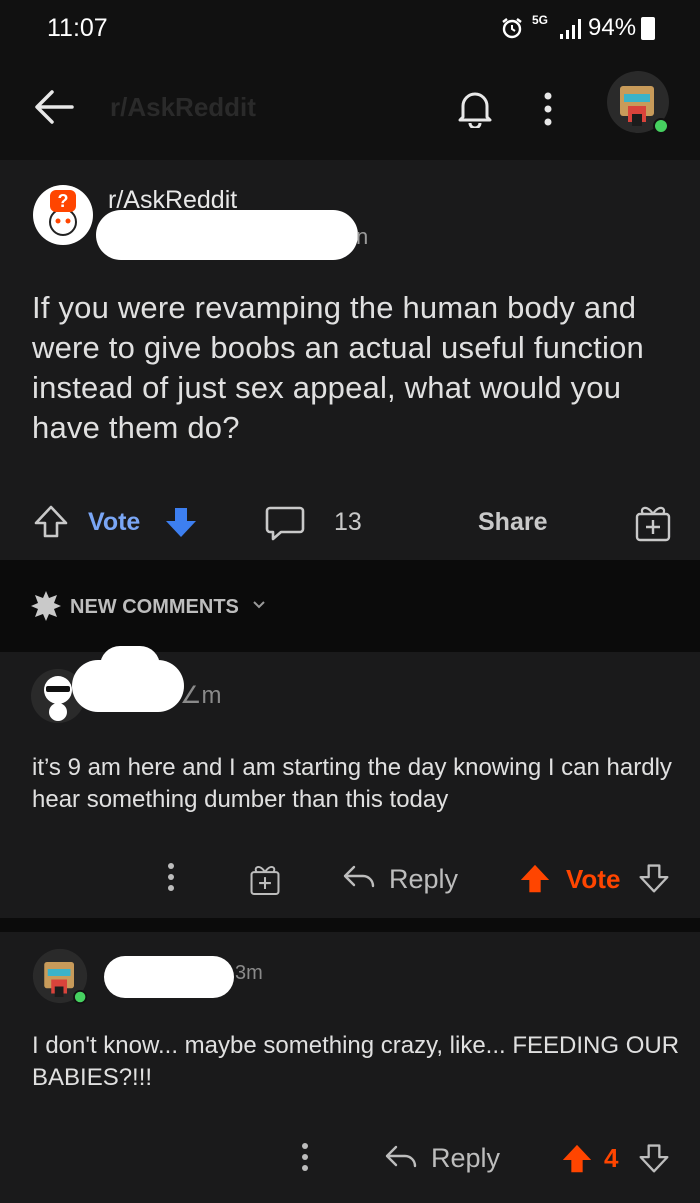 Image resolution: width=700 pixels, height=1203 pixels. What do you see at coordinates (350, 925) in the screenshot?
I see `divider` at bounding box center [350, 925].